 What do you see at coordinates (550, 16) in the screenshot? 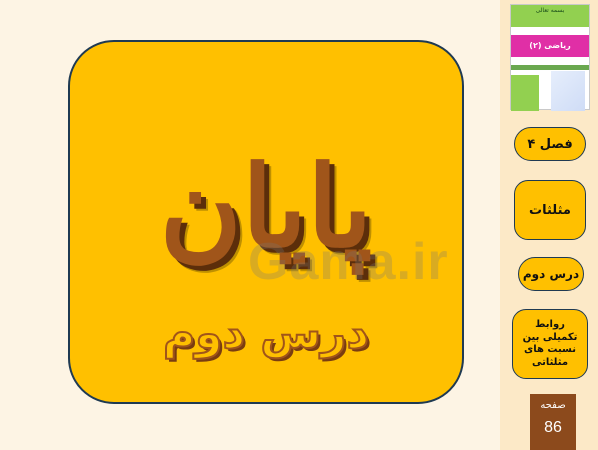
I see `thumbnail-header: بسمه تعالی` at bounding box center [550, 16].